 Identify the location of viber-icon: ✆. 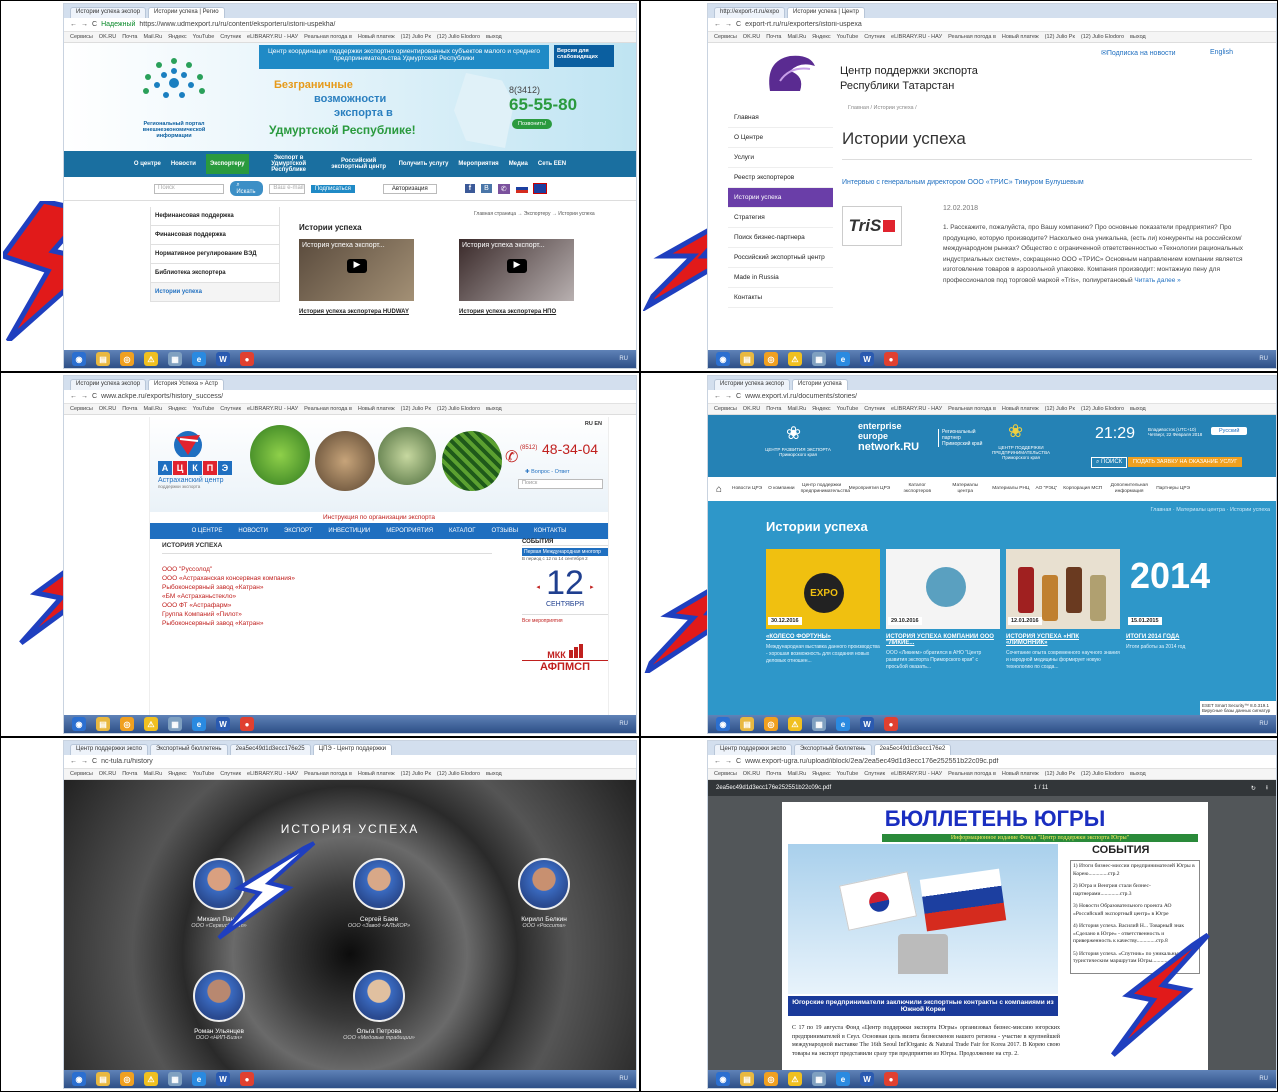
(503, 188).